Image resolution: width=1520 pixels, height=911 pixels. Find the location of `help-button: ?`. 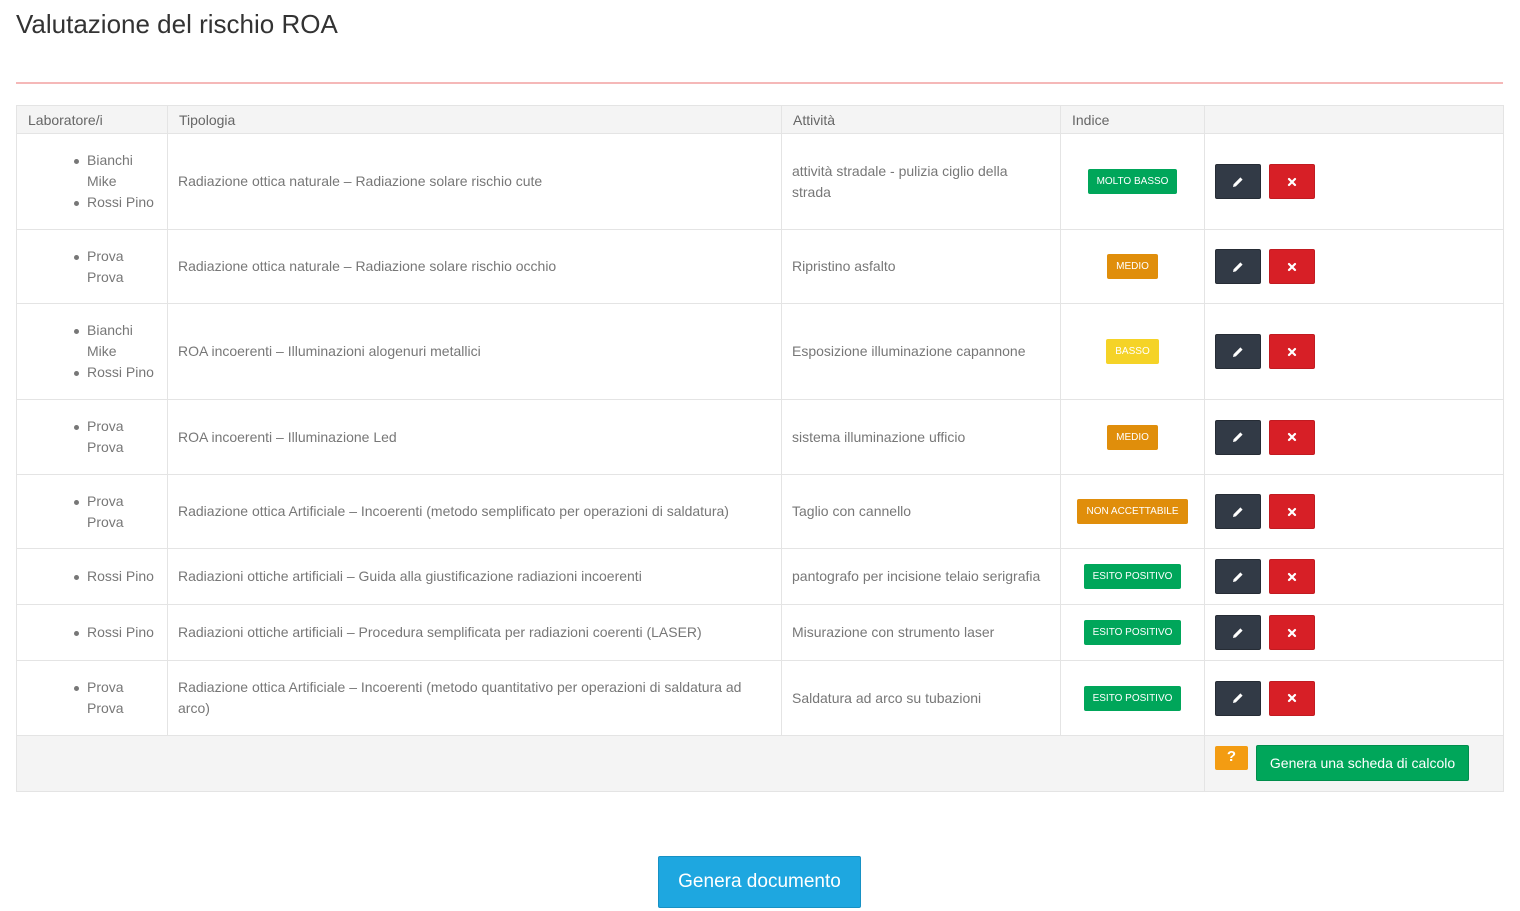

help-button: ? is located at coordinates (1231, 758).